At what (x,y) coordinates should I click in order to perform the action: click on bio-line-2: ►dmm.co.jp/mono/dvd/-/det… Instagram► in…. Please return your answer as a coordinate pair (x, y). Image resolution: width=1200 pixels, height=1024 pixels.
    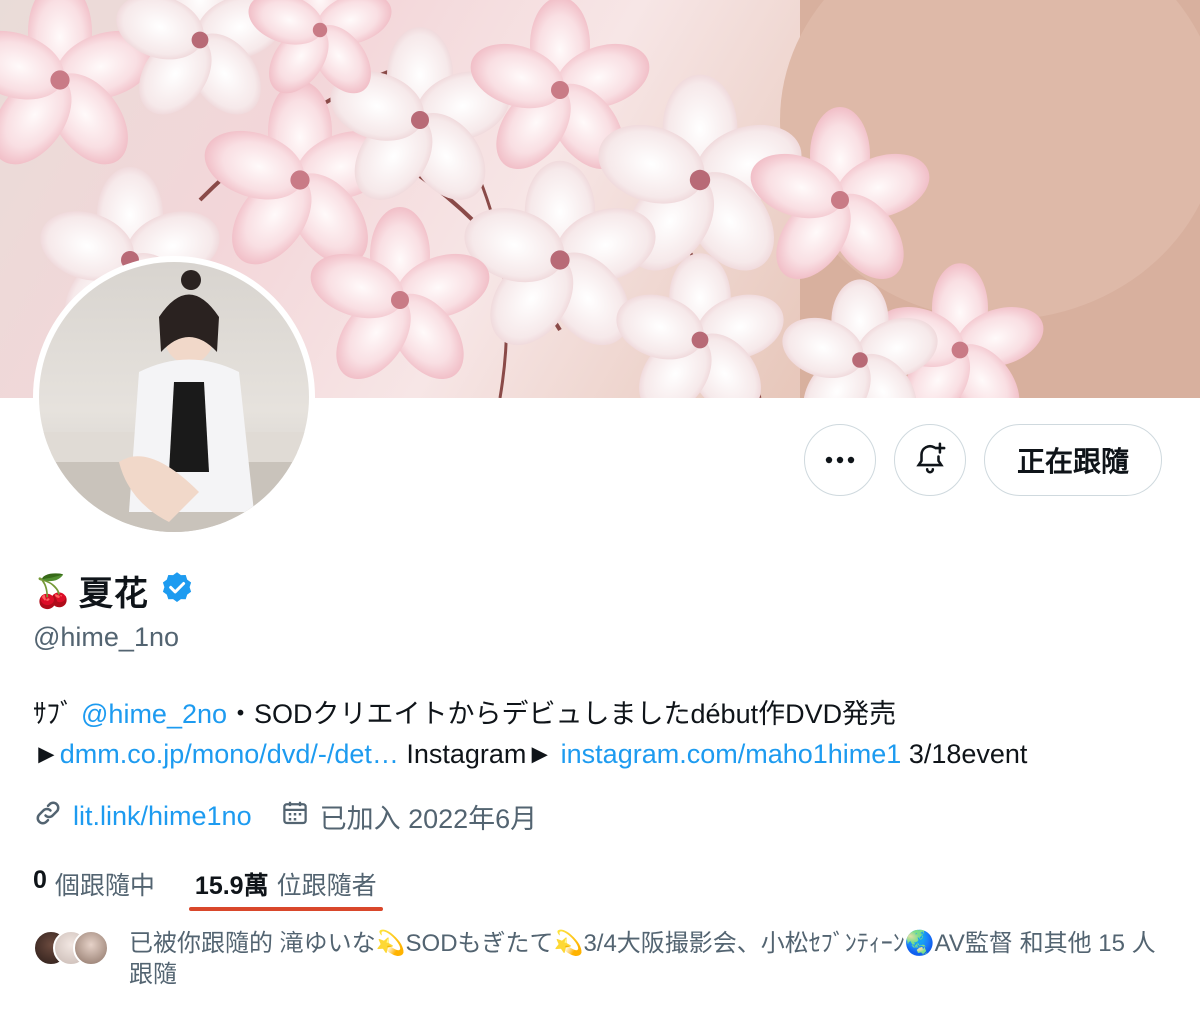
    Looking at the image, I should click on (608, 754).